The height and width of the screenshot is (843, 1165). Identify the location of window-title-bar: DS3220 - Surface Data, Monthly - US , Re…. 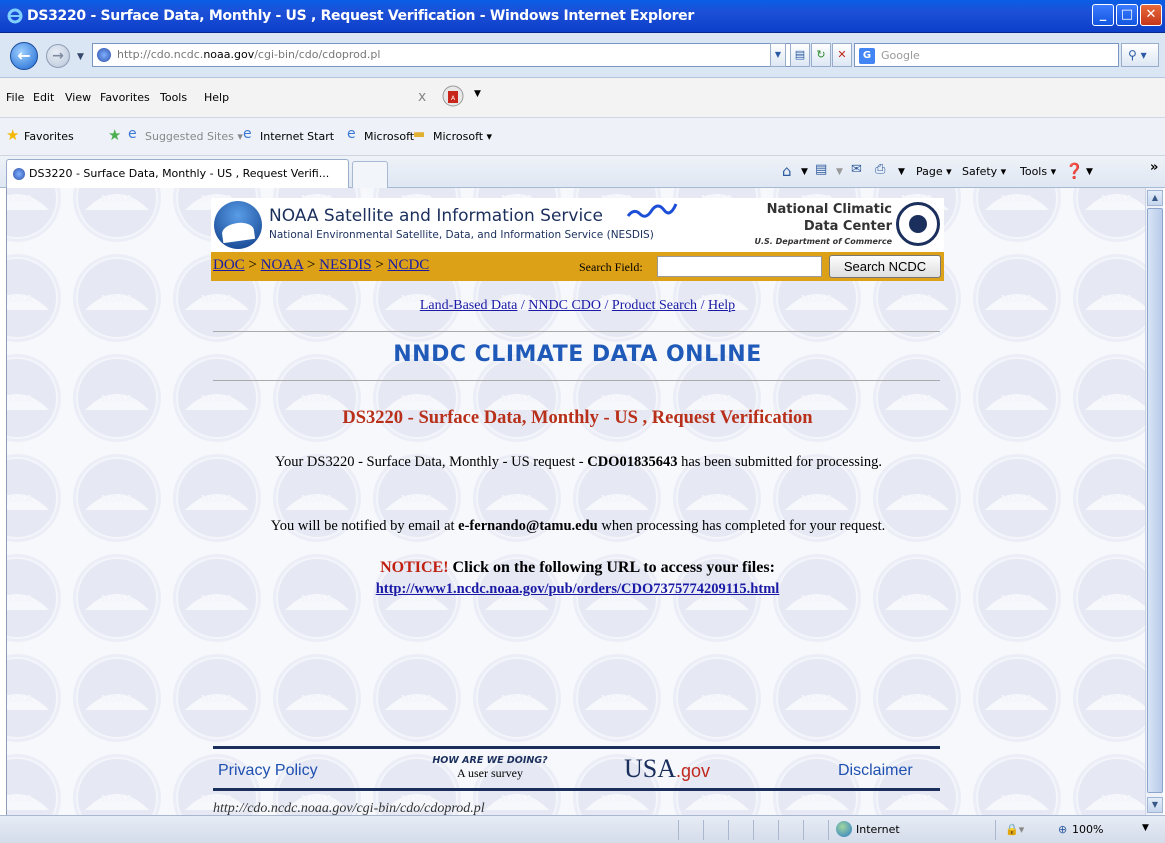
(582, 16).